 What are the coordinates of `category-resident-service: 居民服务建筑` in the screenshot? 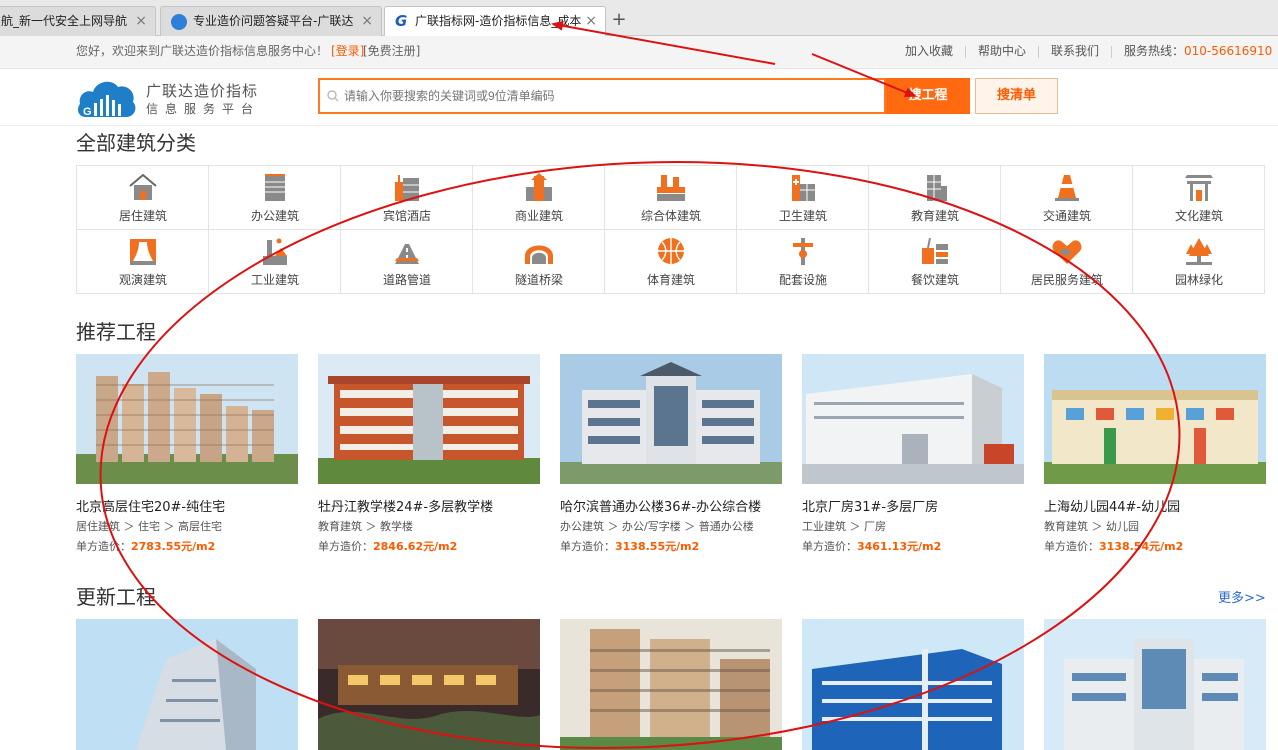 It's located at (1067, 262).